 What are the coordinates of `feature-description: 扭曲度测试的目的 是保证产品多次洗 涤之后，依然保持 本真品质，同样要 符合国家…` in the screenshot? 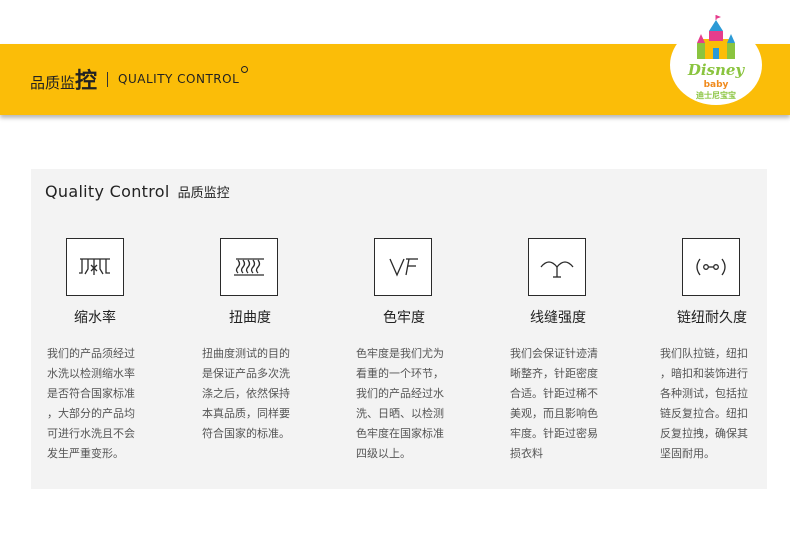 It's located at (246, 393).